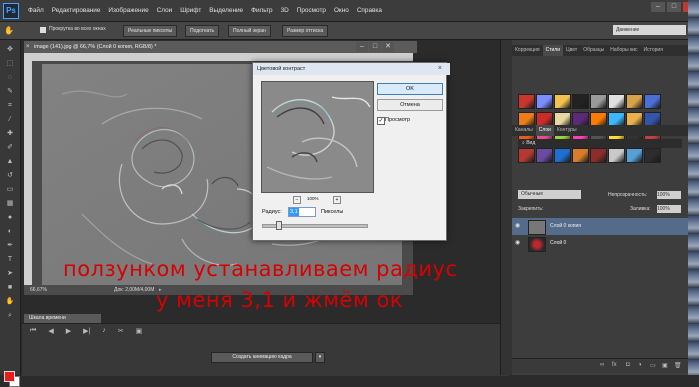  What do you see at coordinates (362, 47) in the screenshot?
I see `doc-minimize-icon: –` at bounding box center [362, 47].